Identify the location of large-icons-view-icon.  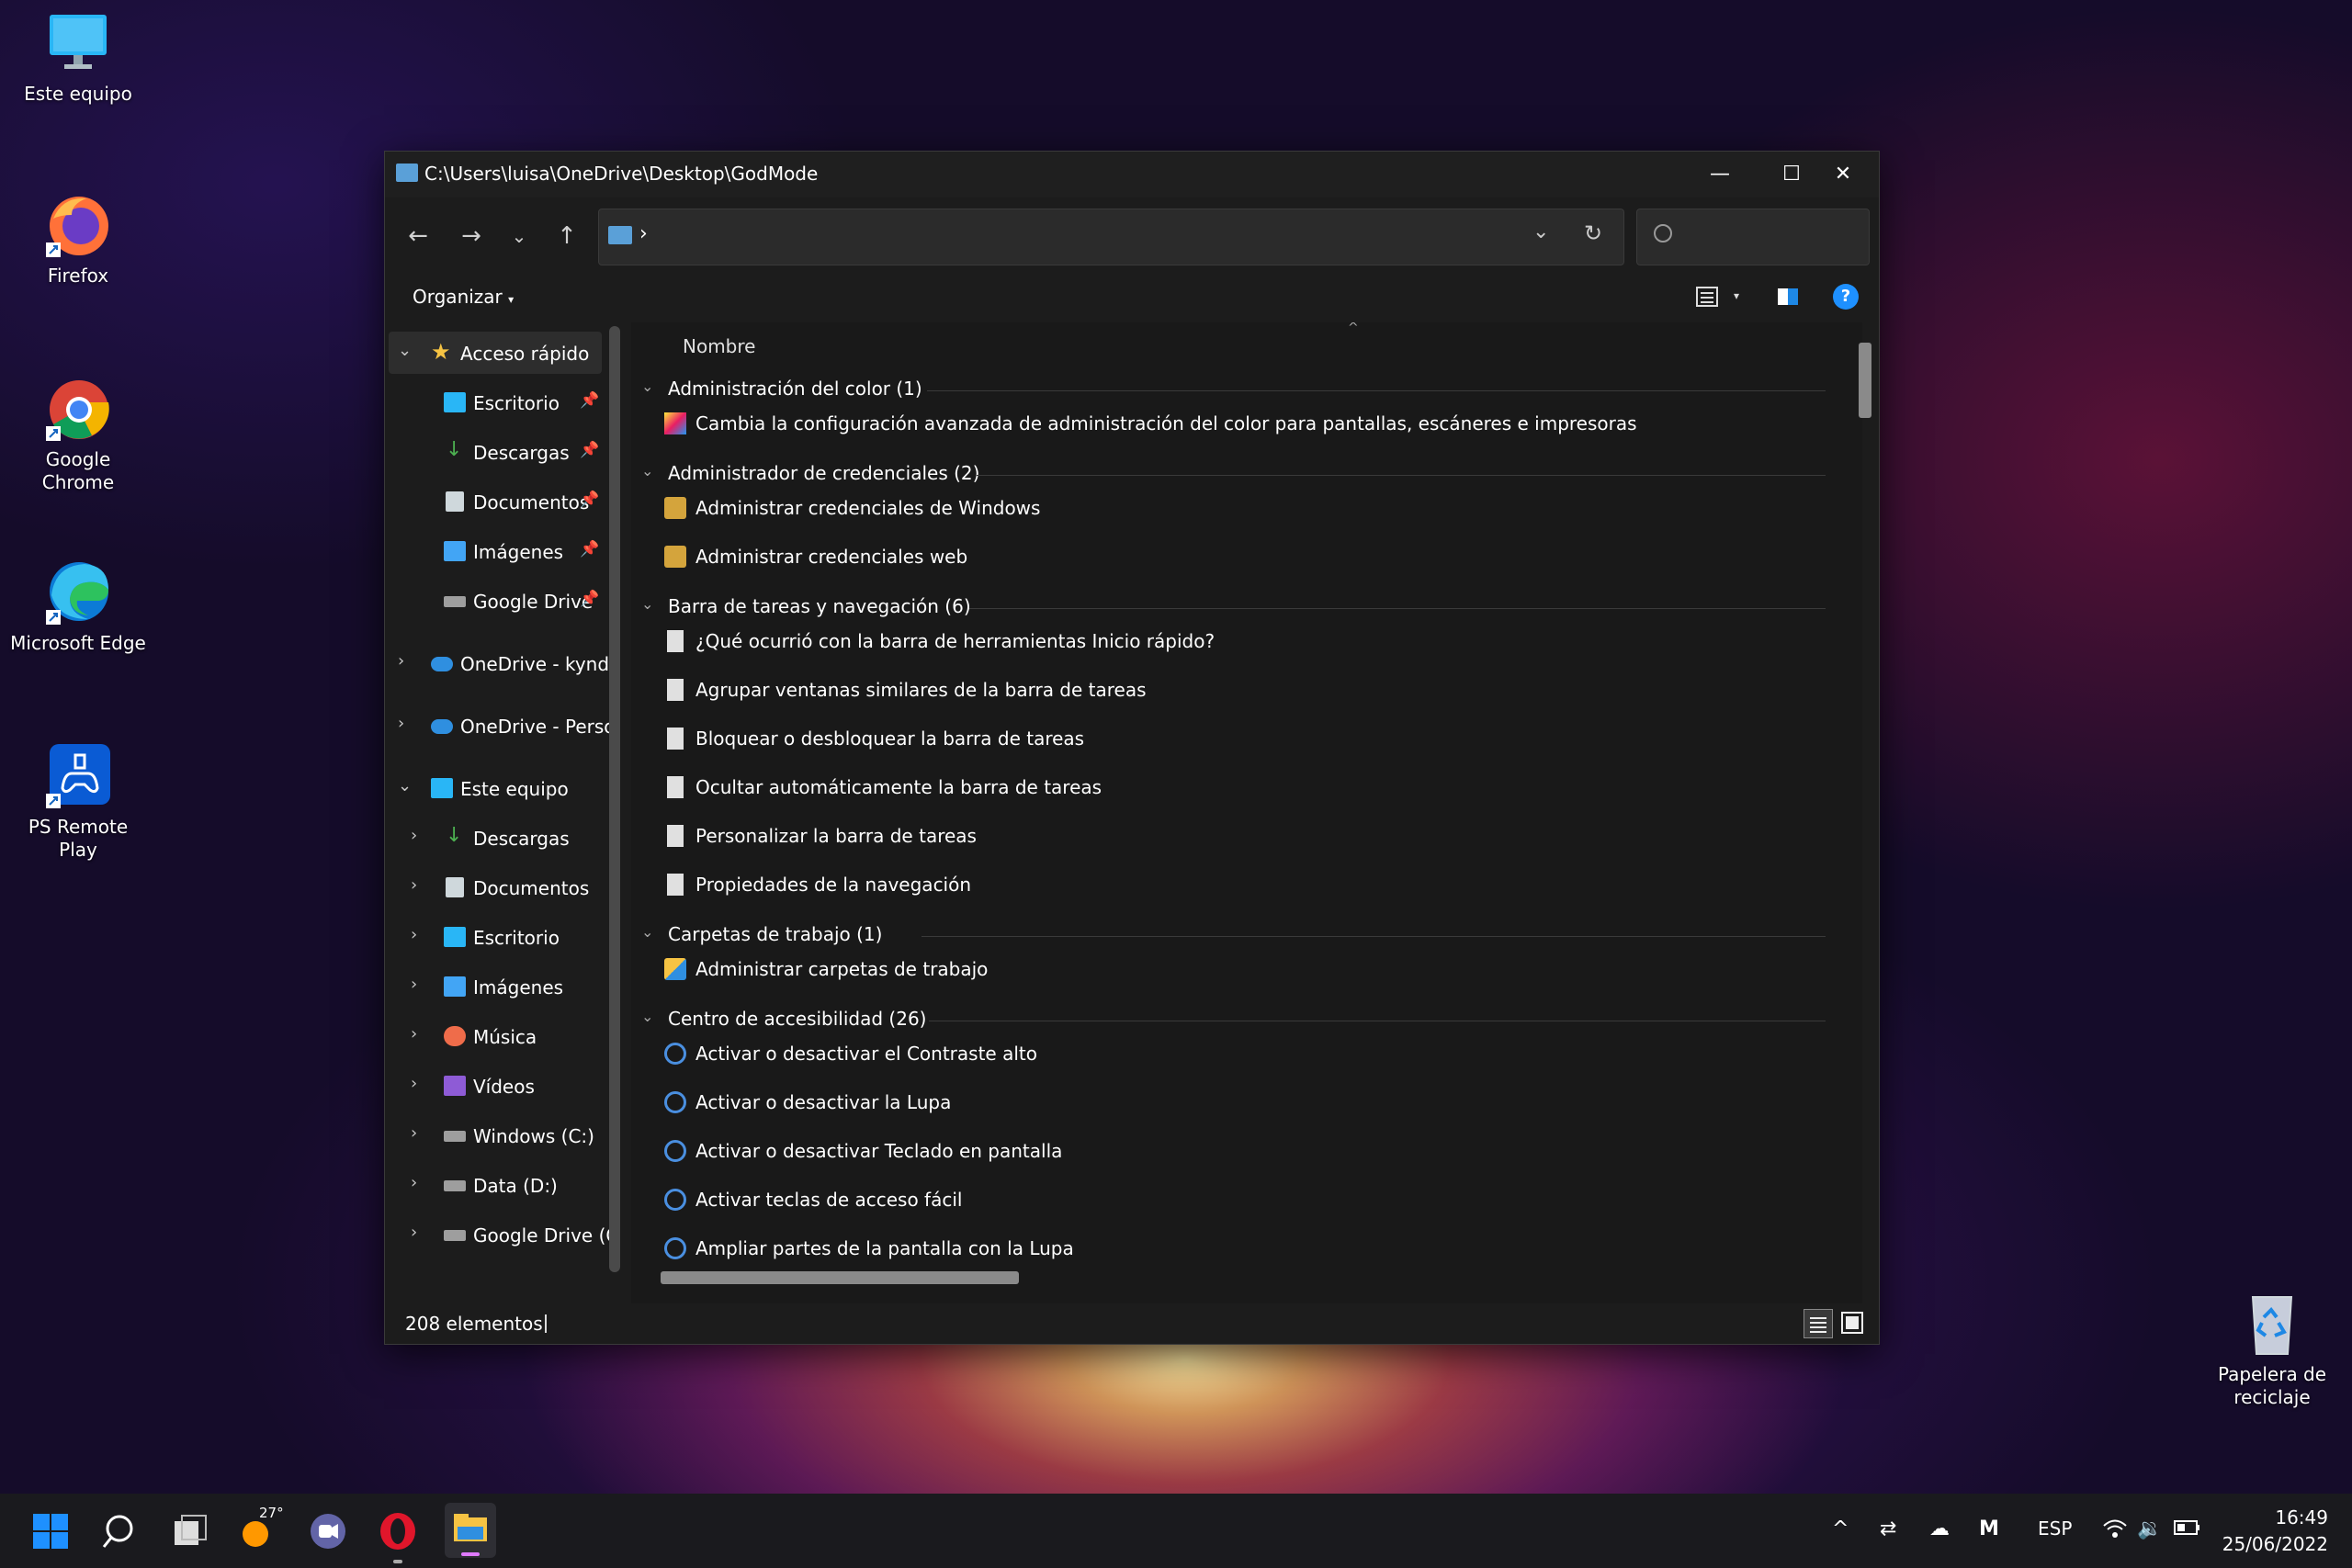
(1852, 1323).